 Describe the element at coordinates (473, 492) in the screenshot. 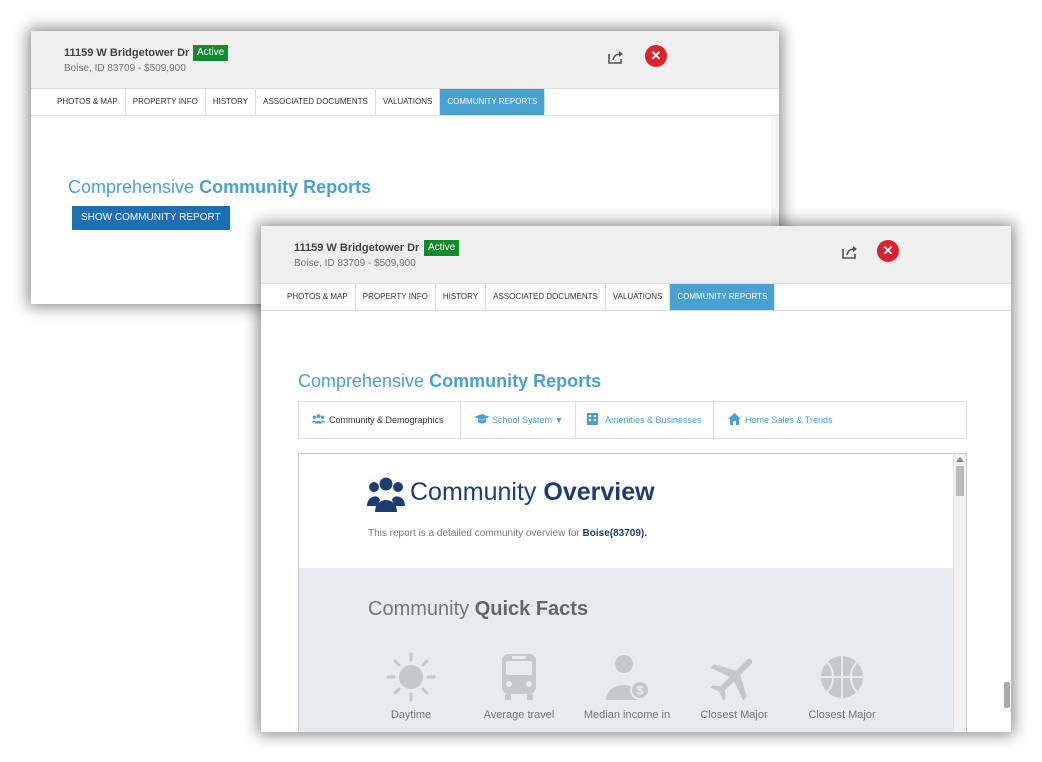

I see `overview-title-light: Community` at that location.